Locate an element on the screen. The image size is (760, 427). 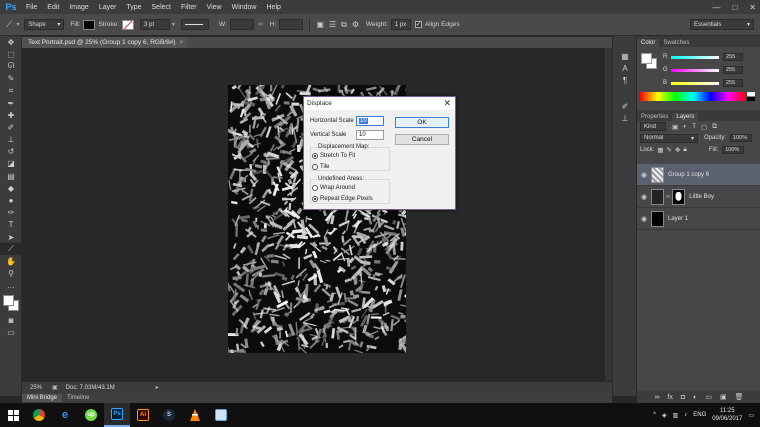
status-export-icon: ▣ is located at coordinates (55, 387).